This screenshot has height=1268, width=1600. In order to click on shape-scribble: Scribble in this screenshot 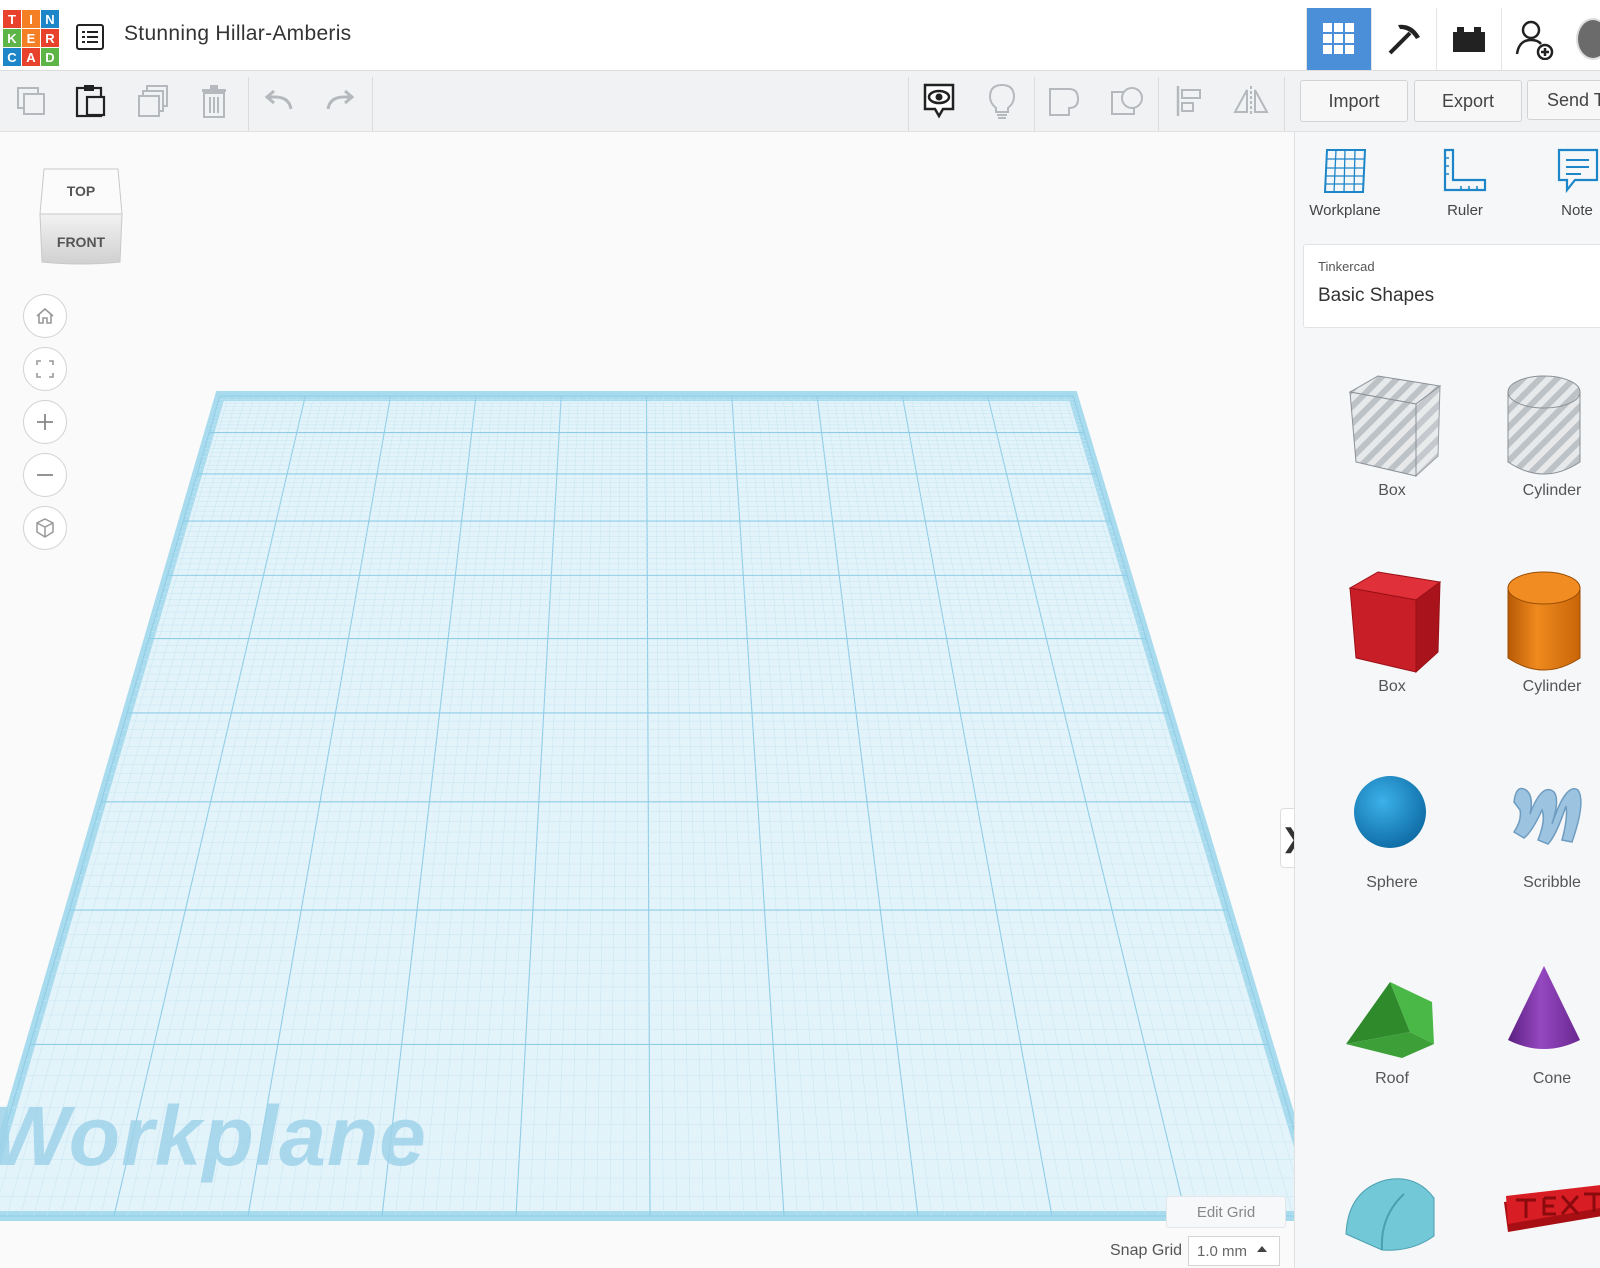, I will do `click(1541, 827)`.